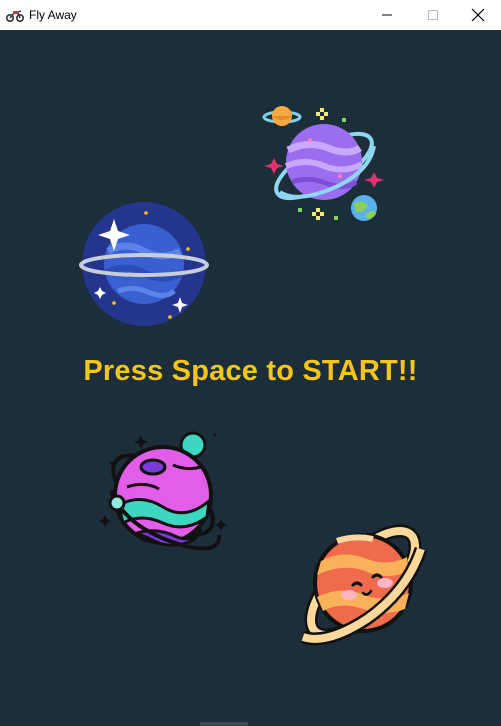 The image size is (501, 726). What do you see at coordinates (250, 15) in the screenshot?
I see `window-titlebar: Fly Away` at bounding box center [250, 15].